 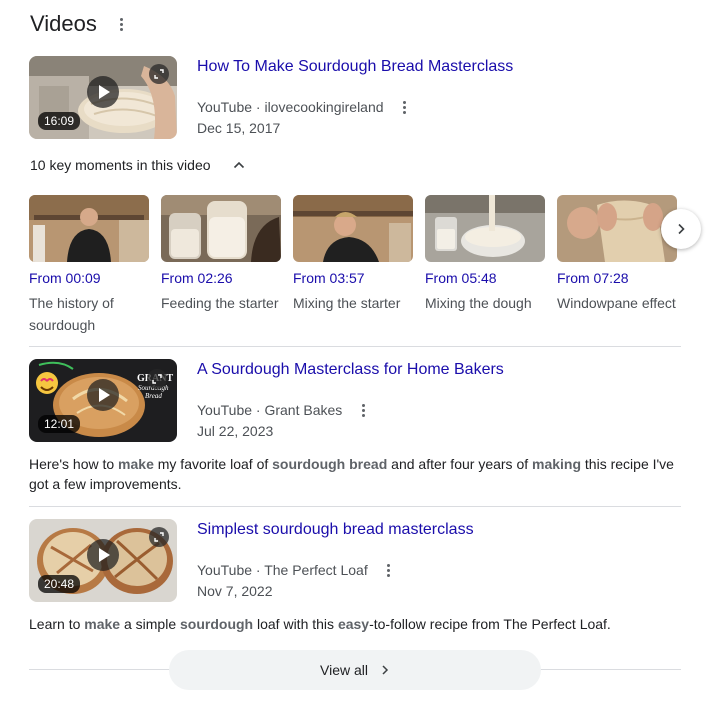 What do you see at coordinates (235, 591) in the screenshot?
I see `video-date: Nov 7, 2022` at bounding box center [235, 591].